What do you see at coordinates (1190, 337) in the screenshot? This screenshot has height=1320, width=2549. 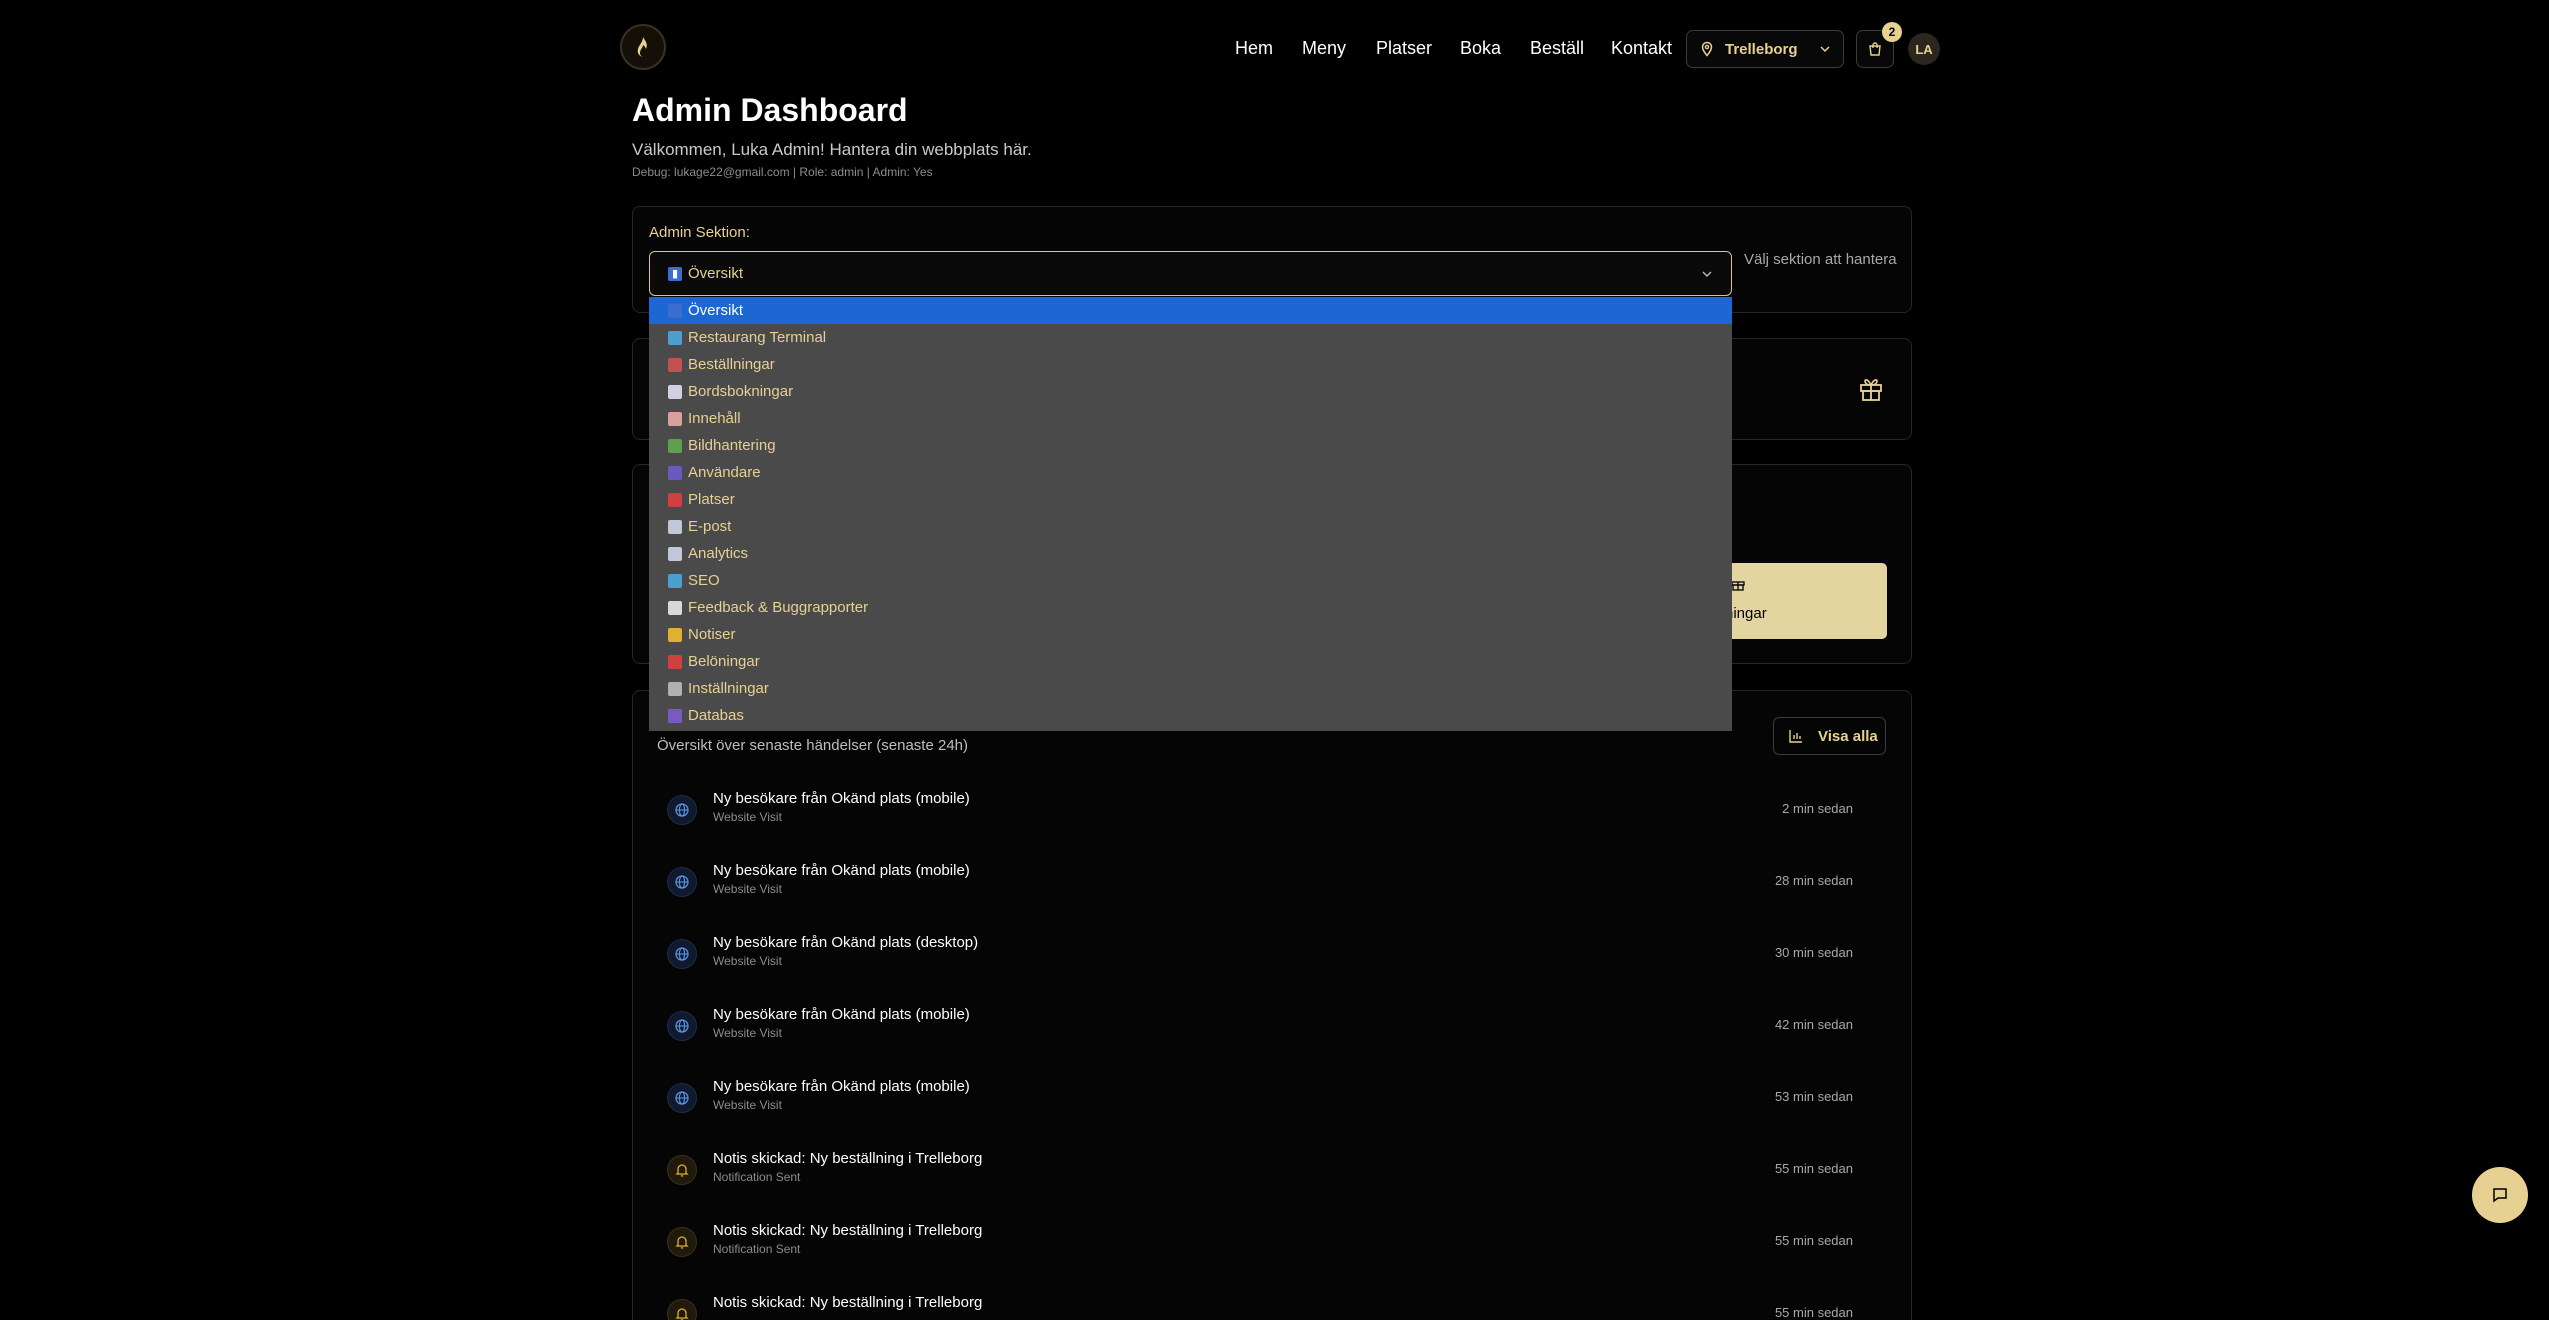 I see `dropdown-option: Restaurang Terminal` at bounding box center [1190, 337].